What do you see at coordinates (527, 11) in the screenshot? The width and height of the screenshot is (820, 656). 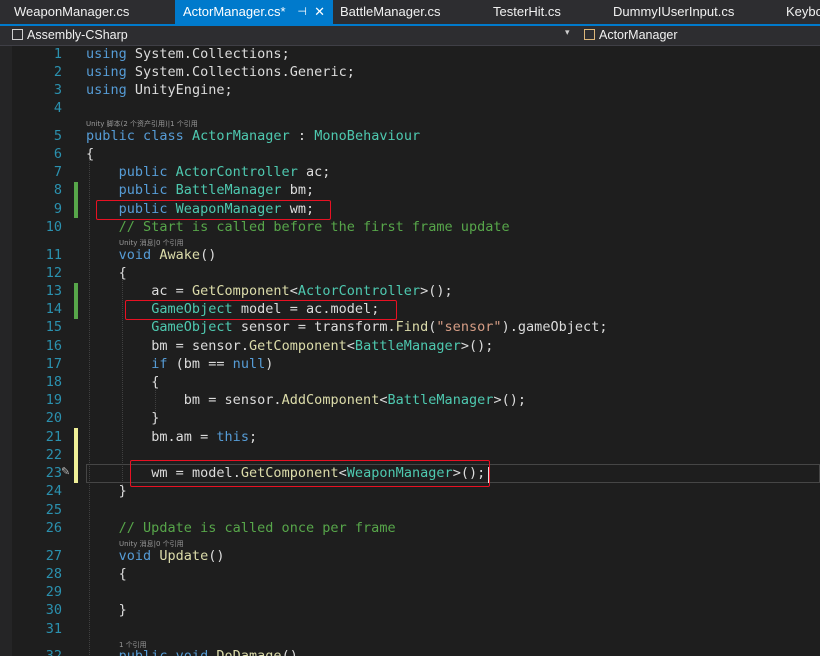 I see `tab-label: TesterHit.cs` at bounding box center [527, 11].